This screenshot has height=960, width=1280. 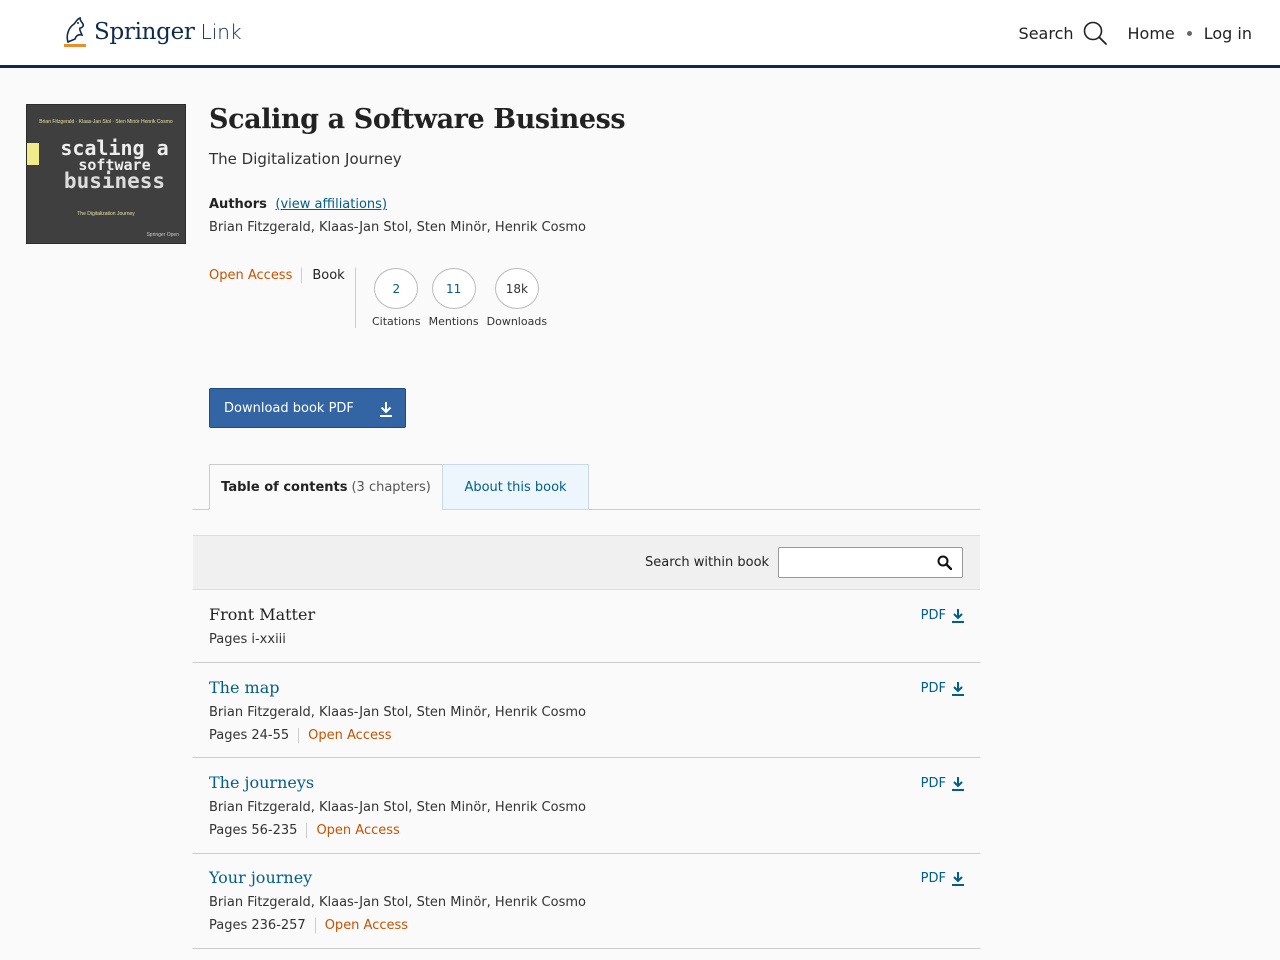 I want to click on chapter-title-link: Your journey, so click(x=260, y=877).